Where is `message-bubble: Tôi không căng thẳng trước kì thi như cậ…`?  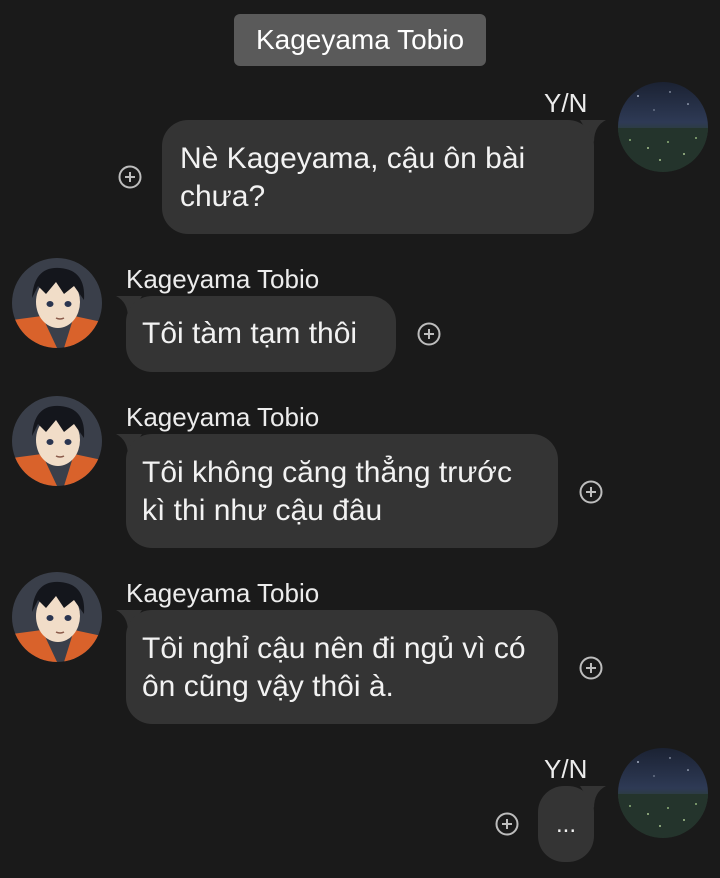
message-bubble: Tôi không căng thẳng trước kì thi như cậ… is located at coordinates (342, 491).